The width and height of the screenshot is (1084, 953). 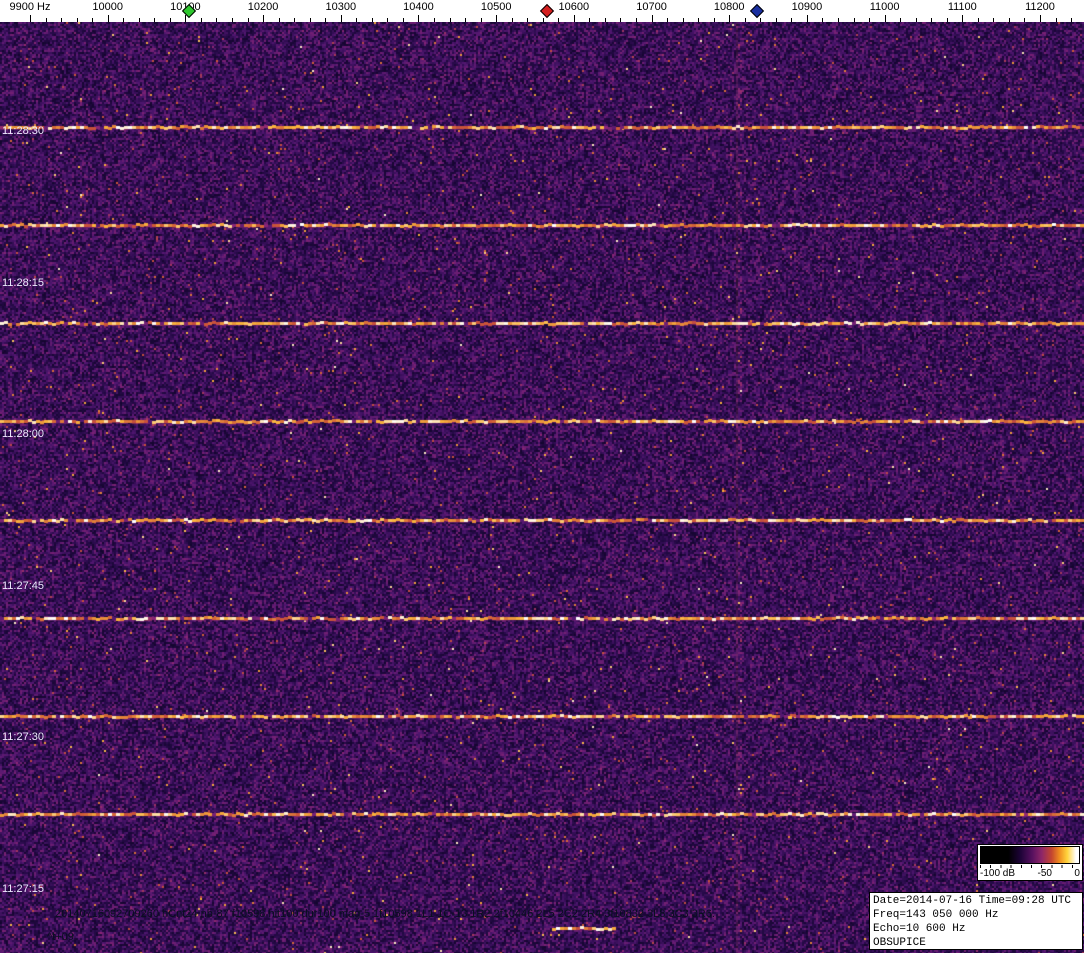 What do you see at coordinates (23, 585) in the screenshot?
I see `time-label: 11:27:45` at bounding box center [23, 585].